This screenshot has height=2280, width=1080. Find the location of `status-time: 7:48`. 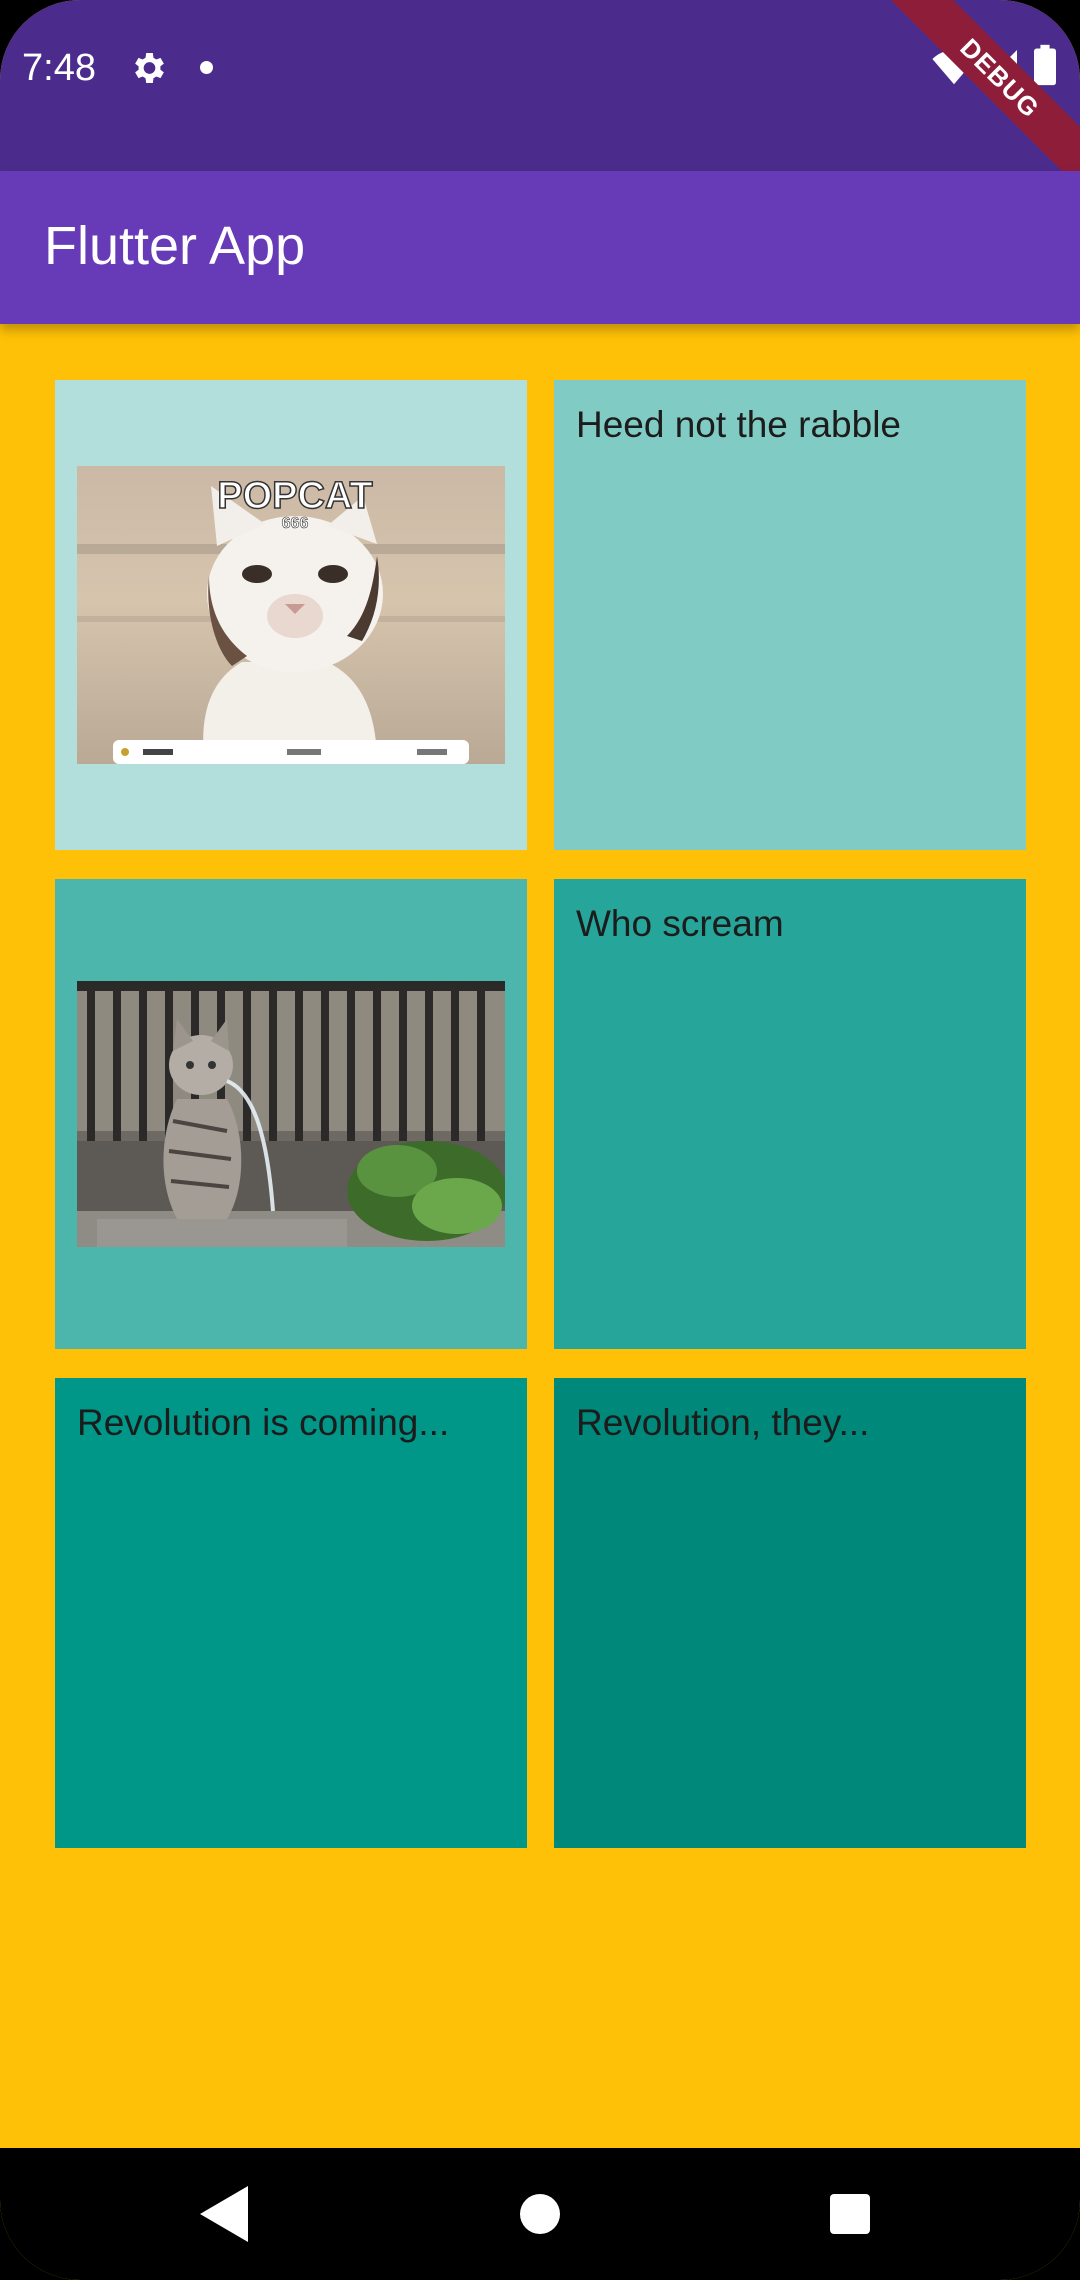

status-time: 7:48 is located at coordinates (59, 68).